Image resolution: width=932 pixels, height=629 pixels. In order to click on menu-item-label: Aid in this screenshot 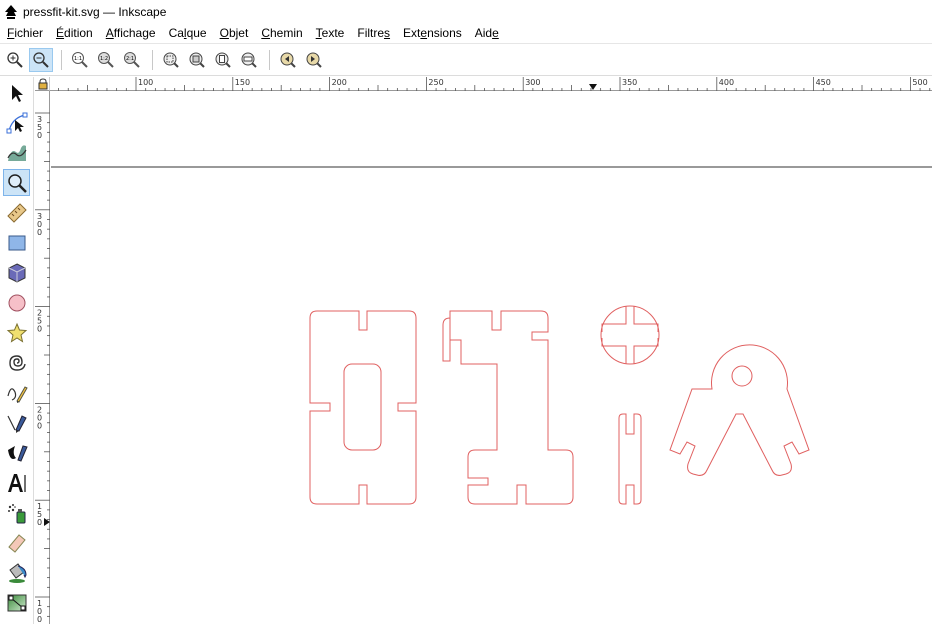, I will do `click(483, 33)`.